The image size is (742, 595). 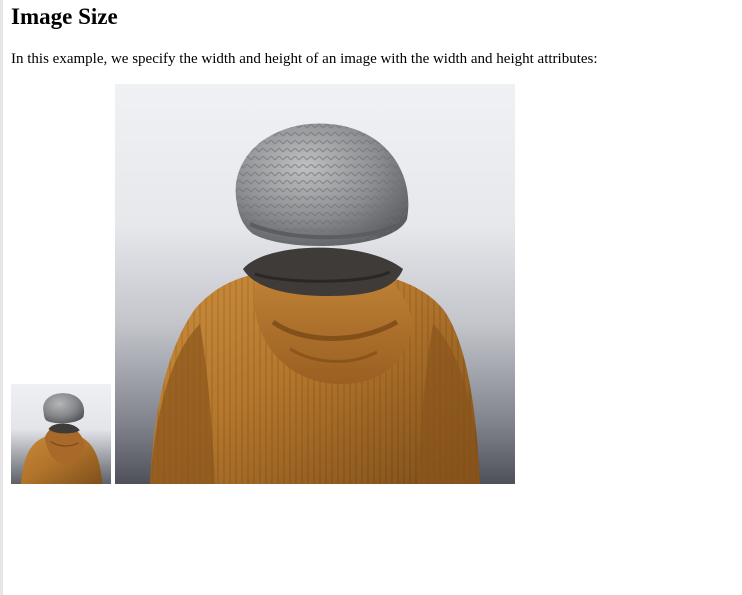 I want to click on person-photo-small-icon, so click(x=61, y=434).